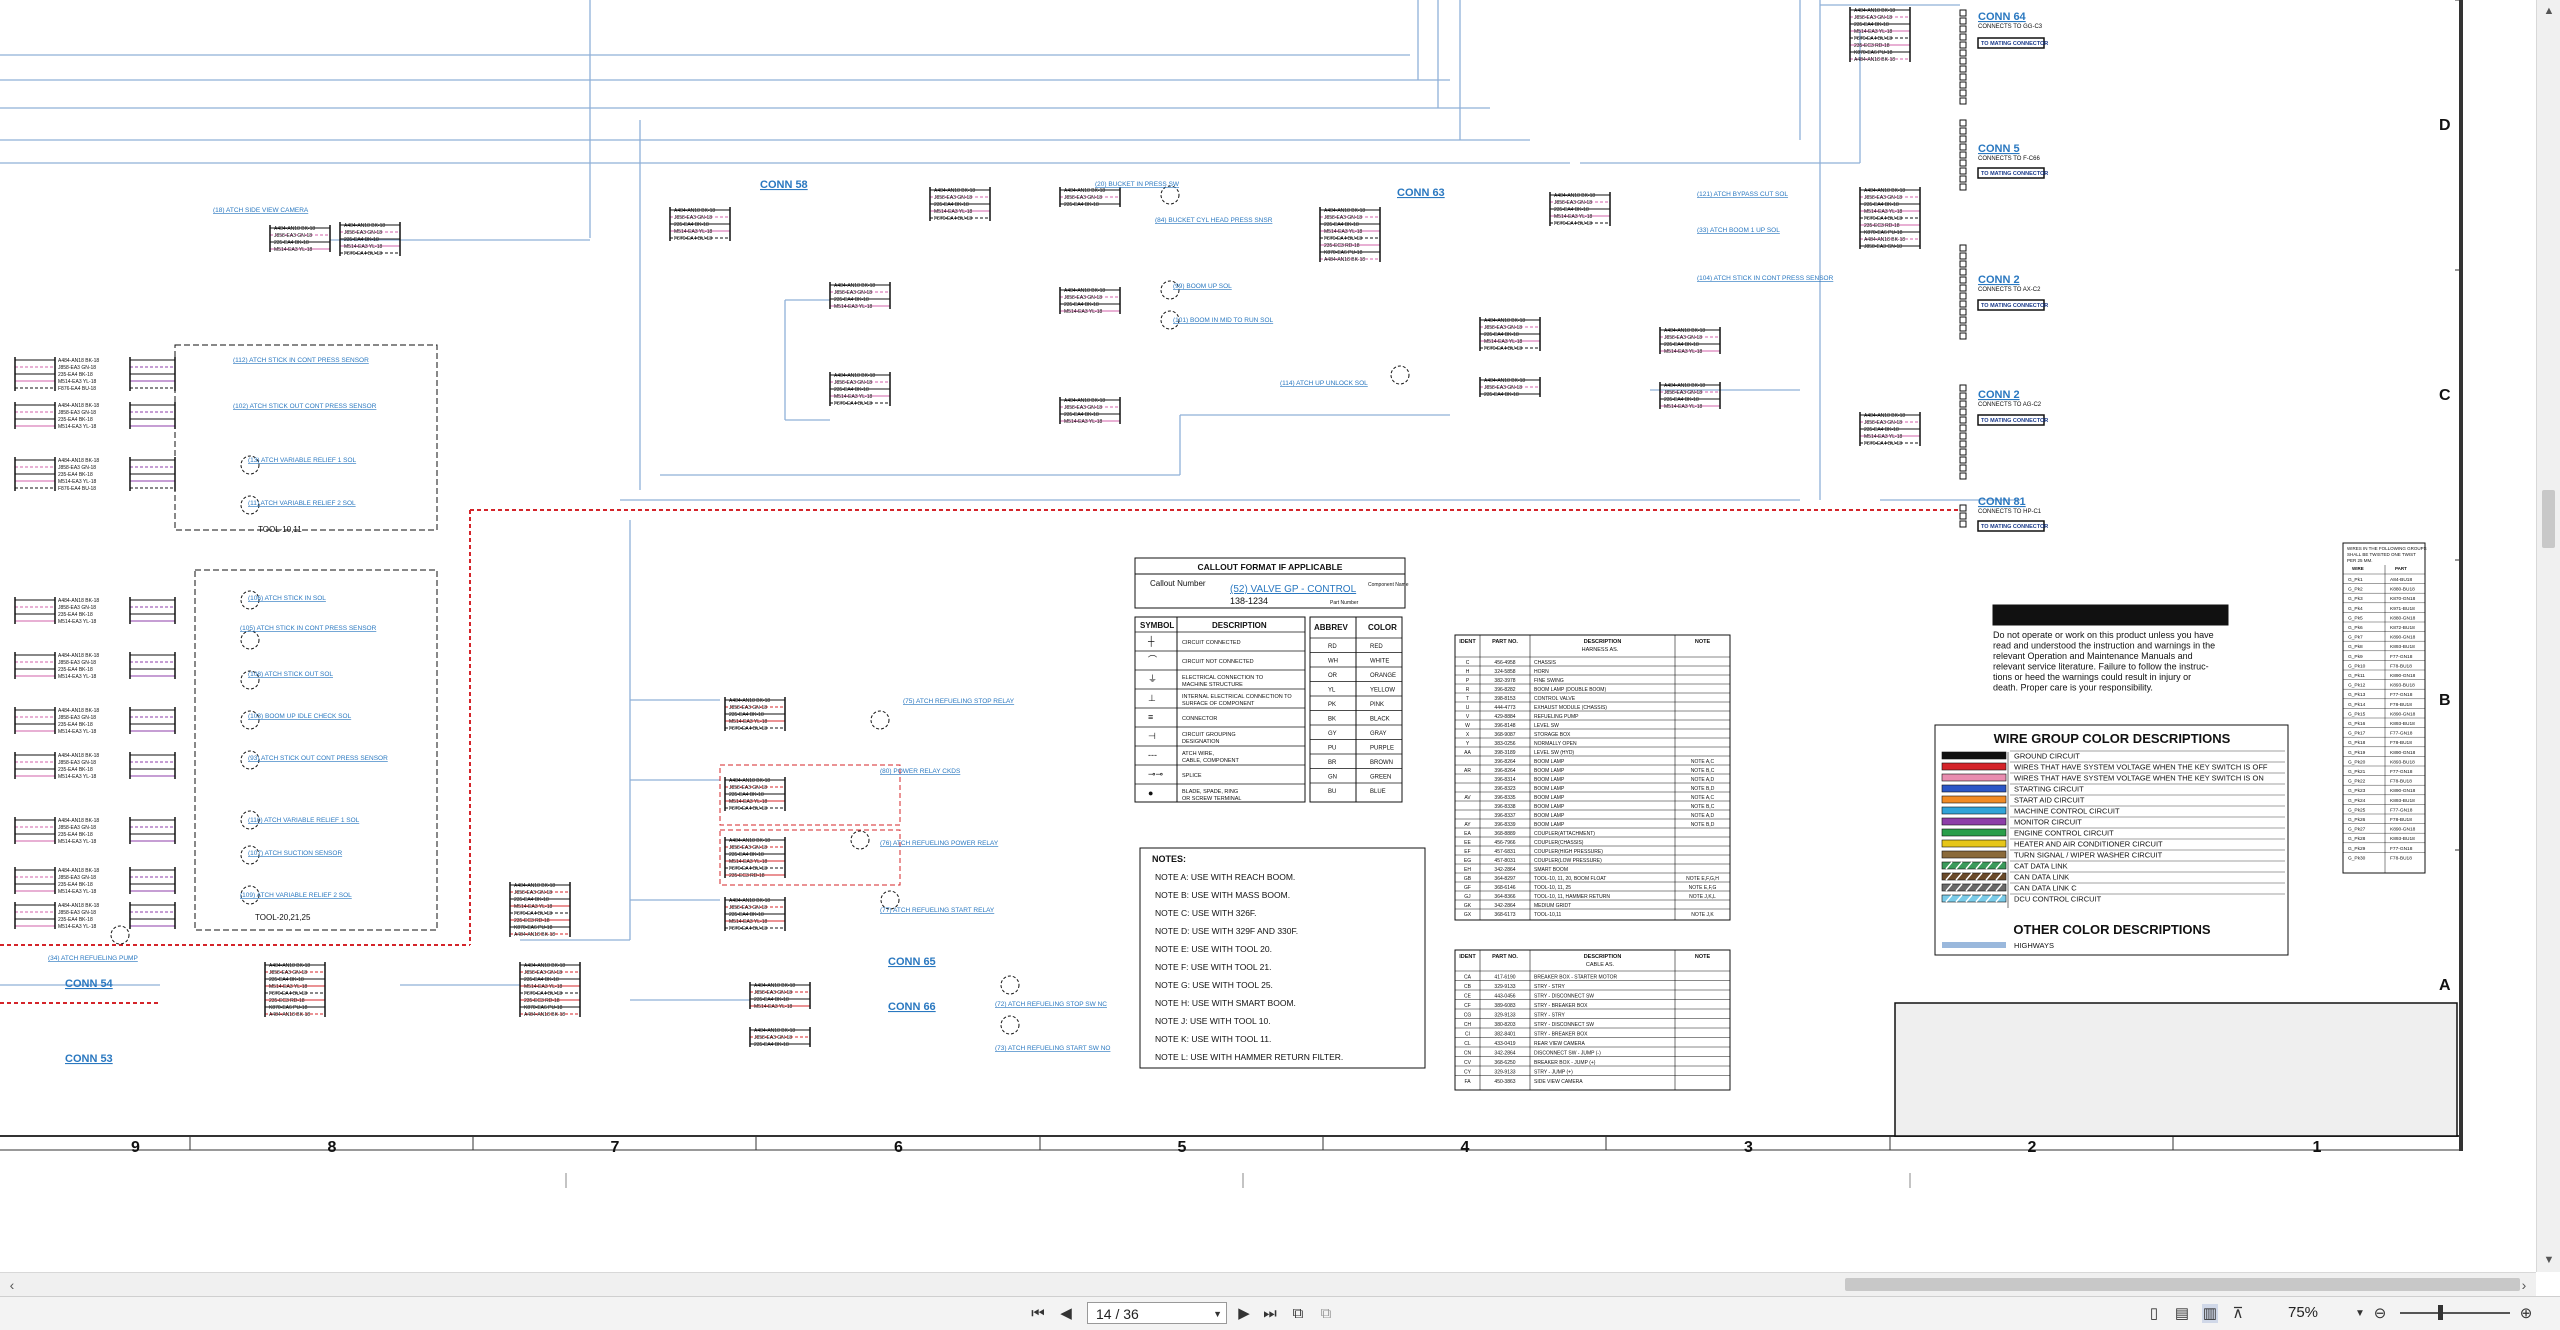 This screenshot has width=2560, height=1330. Describe the element at coordinates (1504, 672) in the screenshot. I see `harness-cell: 324-5858` at that location.